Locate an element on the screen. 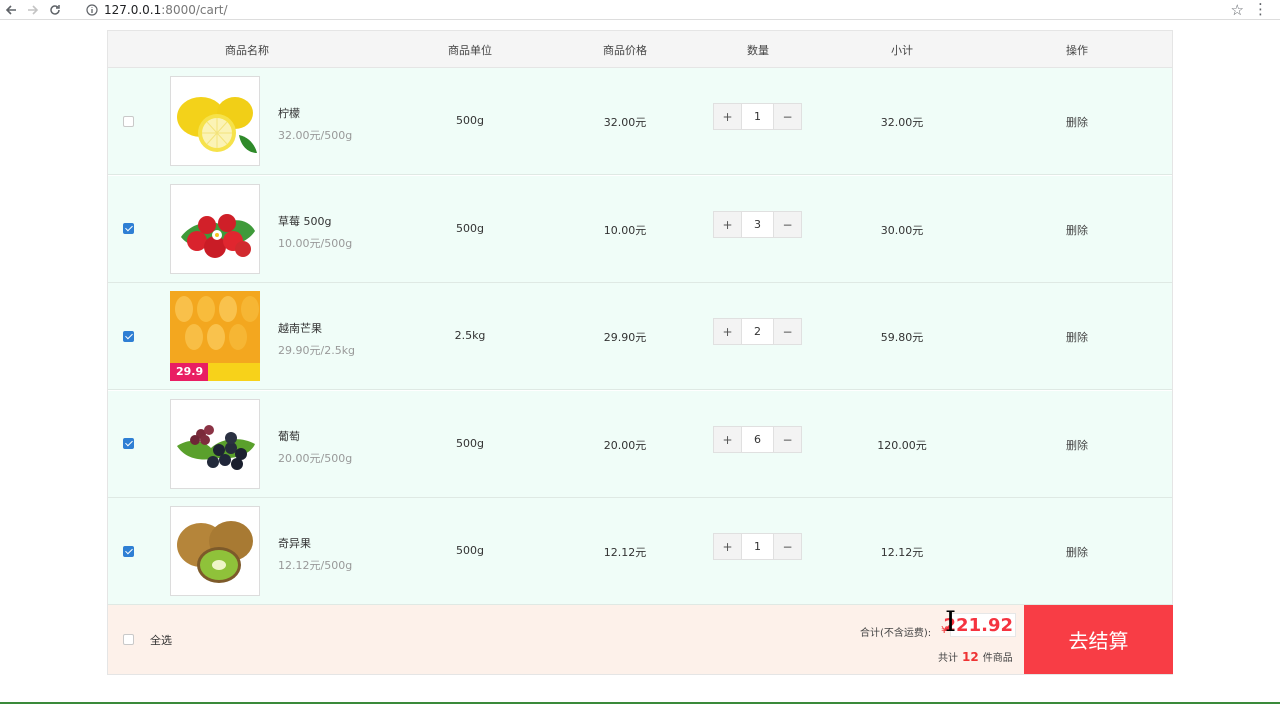  count-prefix: 共计 is located at coordinates (948, 658).